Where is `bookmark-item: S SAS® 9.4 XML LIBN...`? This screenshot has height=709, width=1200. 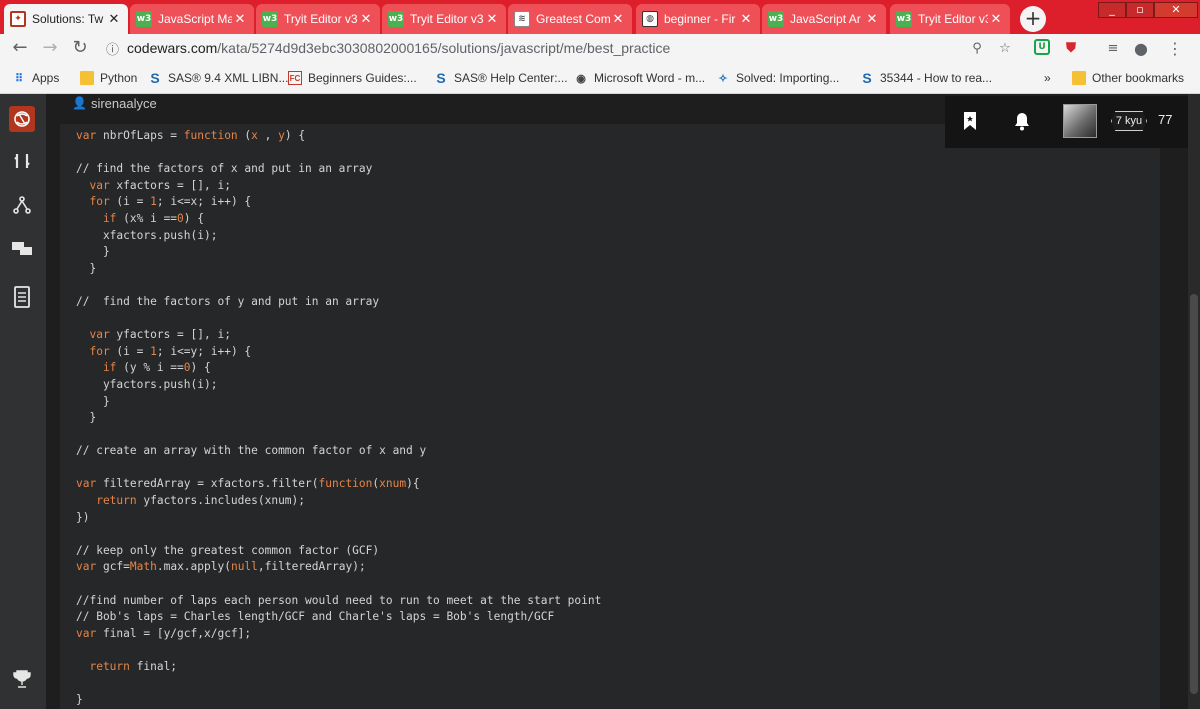
bookmark-item: S SAS® 9.4 XML LIBN... is located at coordinates (218, 78).